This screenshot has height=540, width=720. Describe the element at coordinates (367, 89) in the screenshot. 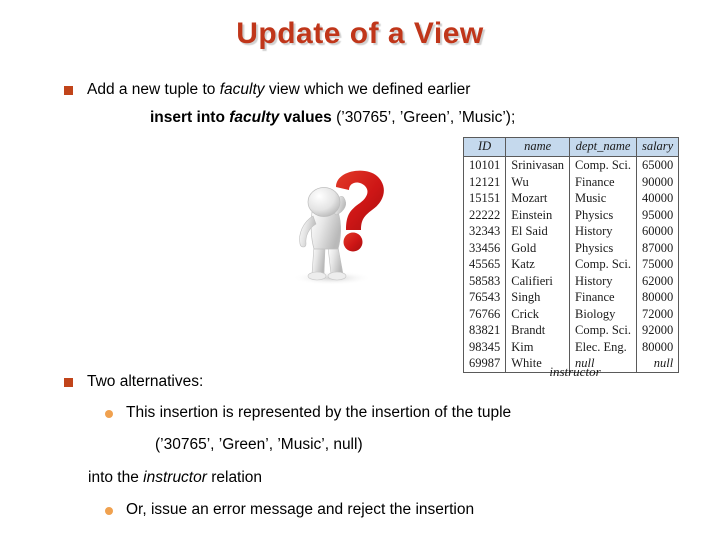

I see `bullet-text-post: view which we defined earlier` at that location.